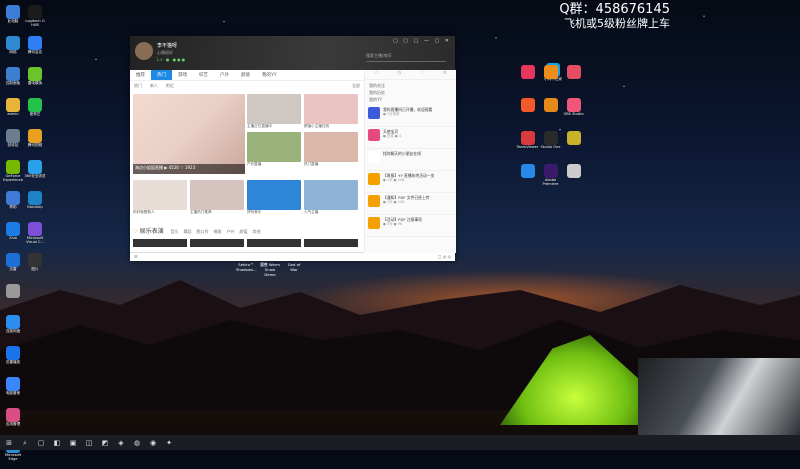 The width and height of the screenshot is (800, 469). What do you see at coordinates (243, 231) in the screenshot?
I see `section-sub-5: 颜值` at bounding box center [243, 231].